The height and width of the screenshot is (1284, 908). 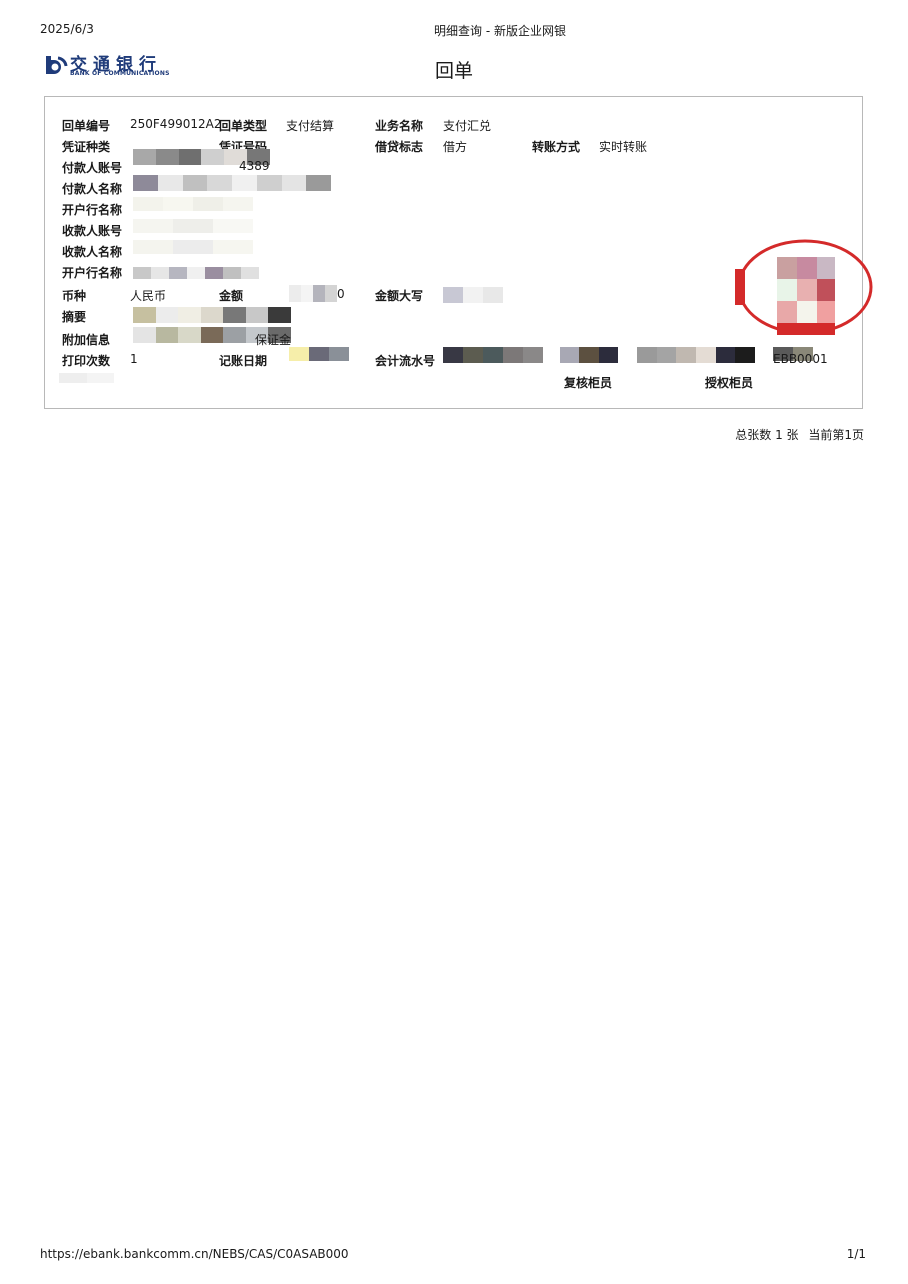 I want to click on transfer-mode-label: 转账方式, so click(x=556, y=147).